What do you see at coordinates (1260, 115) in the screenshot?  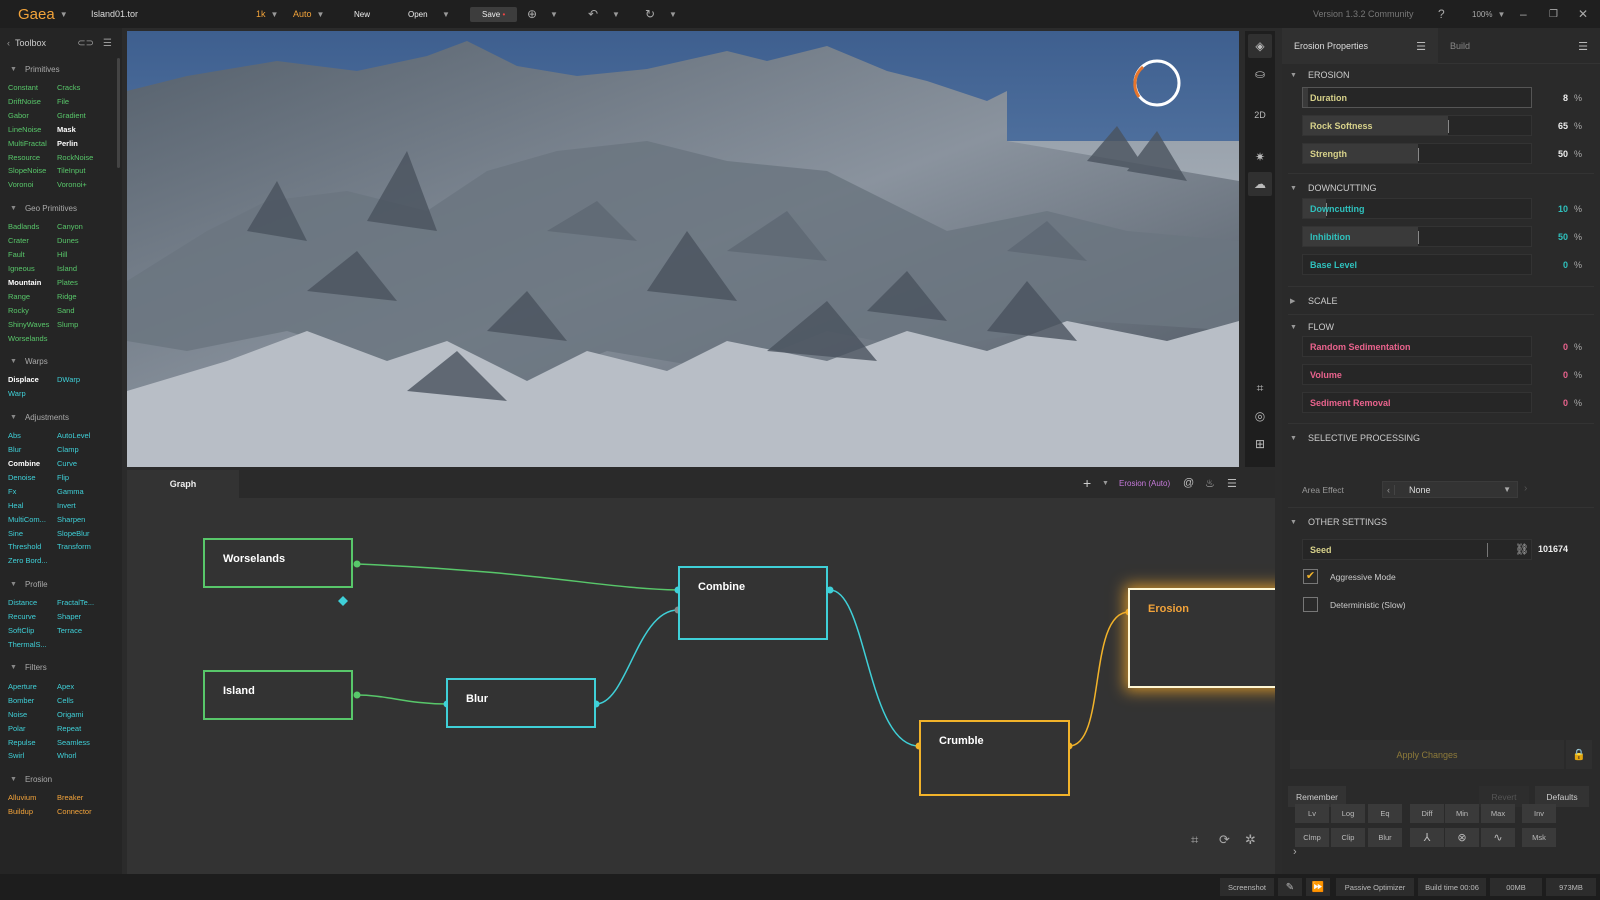 I see `view-2d-button: 2D` at bounding box center [1260, 115].